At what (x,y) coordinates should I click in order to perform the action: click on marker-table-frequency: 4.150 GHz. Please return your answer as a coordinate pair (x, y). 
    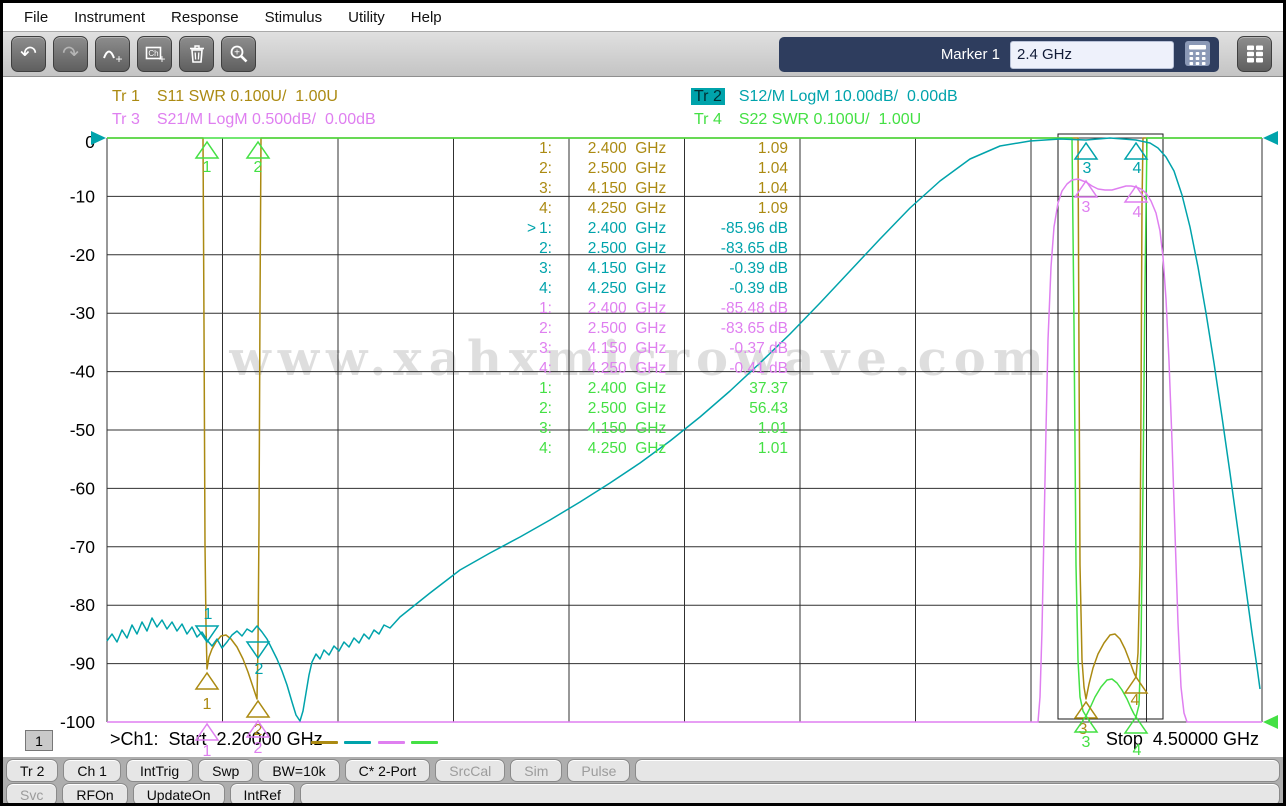
    Looking at the image, I should click on (627, 428).